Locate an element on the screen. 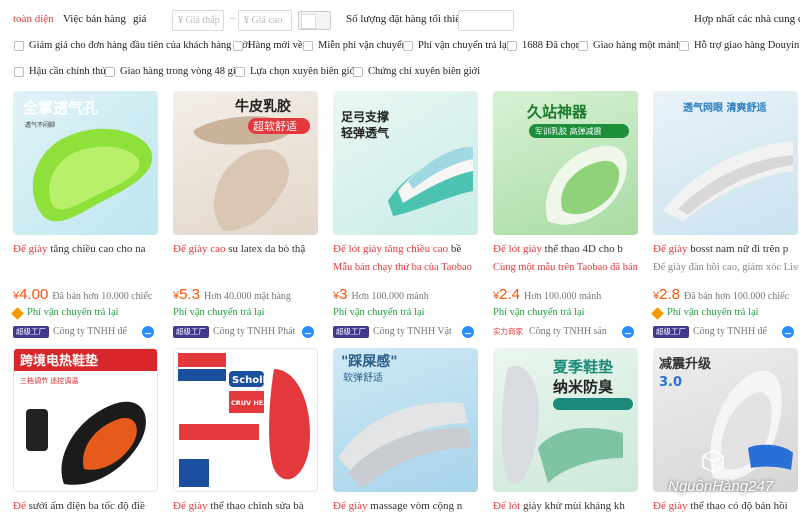 The height and width of the screenshot is (518, 800). product-title: Đế giày bosst nam nữ đi trên p is located at coordinates (725, 249).